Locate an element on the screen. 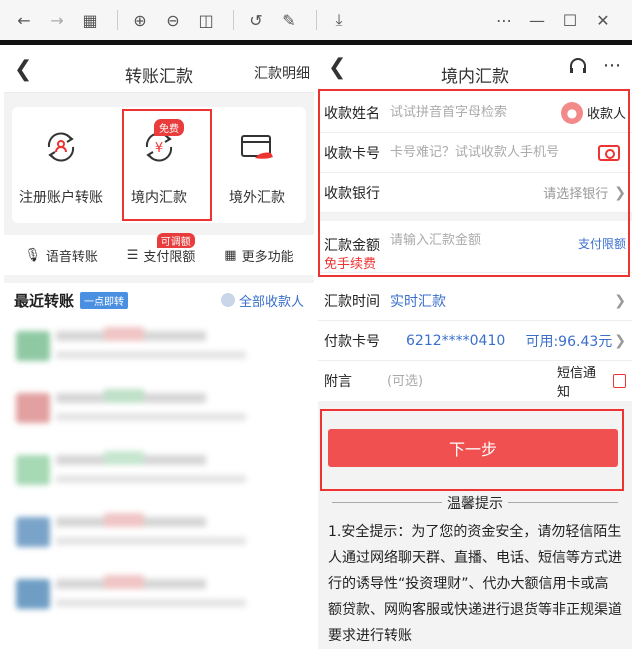  browser-toolbar: ← → ▦ ⊕ ⊖ ◫ ↺ ✎ ⤓ ⋯ — ☐ ✕ is located at coordinates (316, 20).